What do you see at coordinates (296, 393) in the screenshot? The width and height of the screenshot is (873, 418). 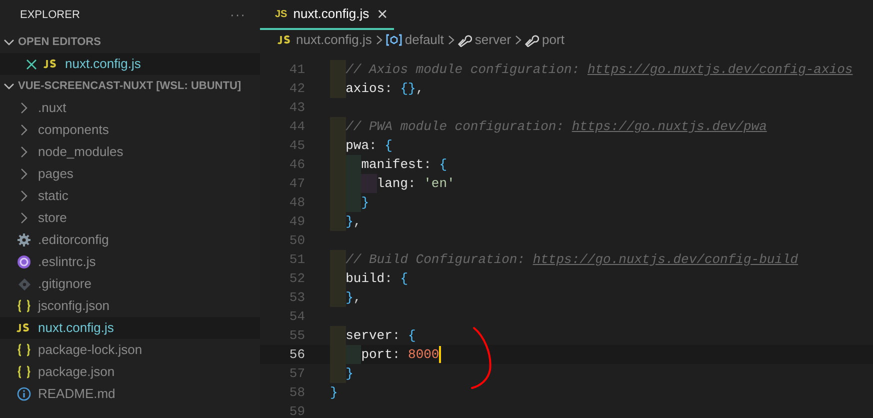 I see `line-number: 58` at bounding box center [296, 393].